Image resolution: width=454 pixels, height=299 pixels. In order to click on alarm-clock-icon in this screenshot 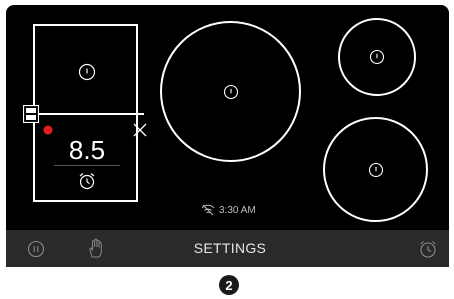, I will do `click(87, 181)`.